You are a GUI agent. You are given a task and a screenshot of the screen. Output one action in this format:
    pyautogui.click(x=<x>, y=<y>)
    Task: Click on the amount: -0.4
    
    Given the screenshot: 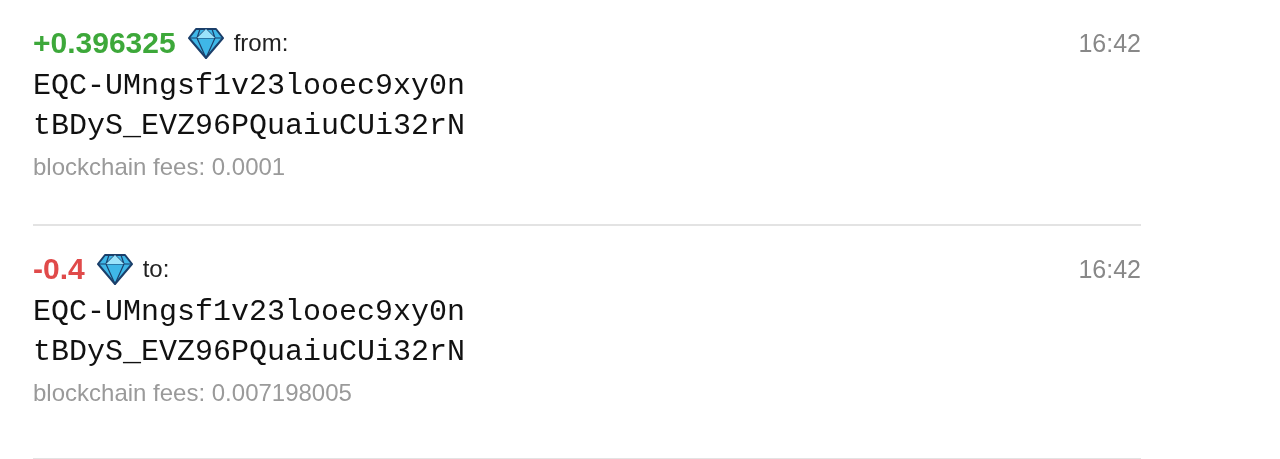 What is the action you would take?
    pyautogui.click(x=59, y=269)
    